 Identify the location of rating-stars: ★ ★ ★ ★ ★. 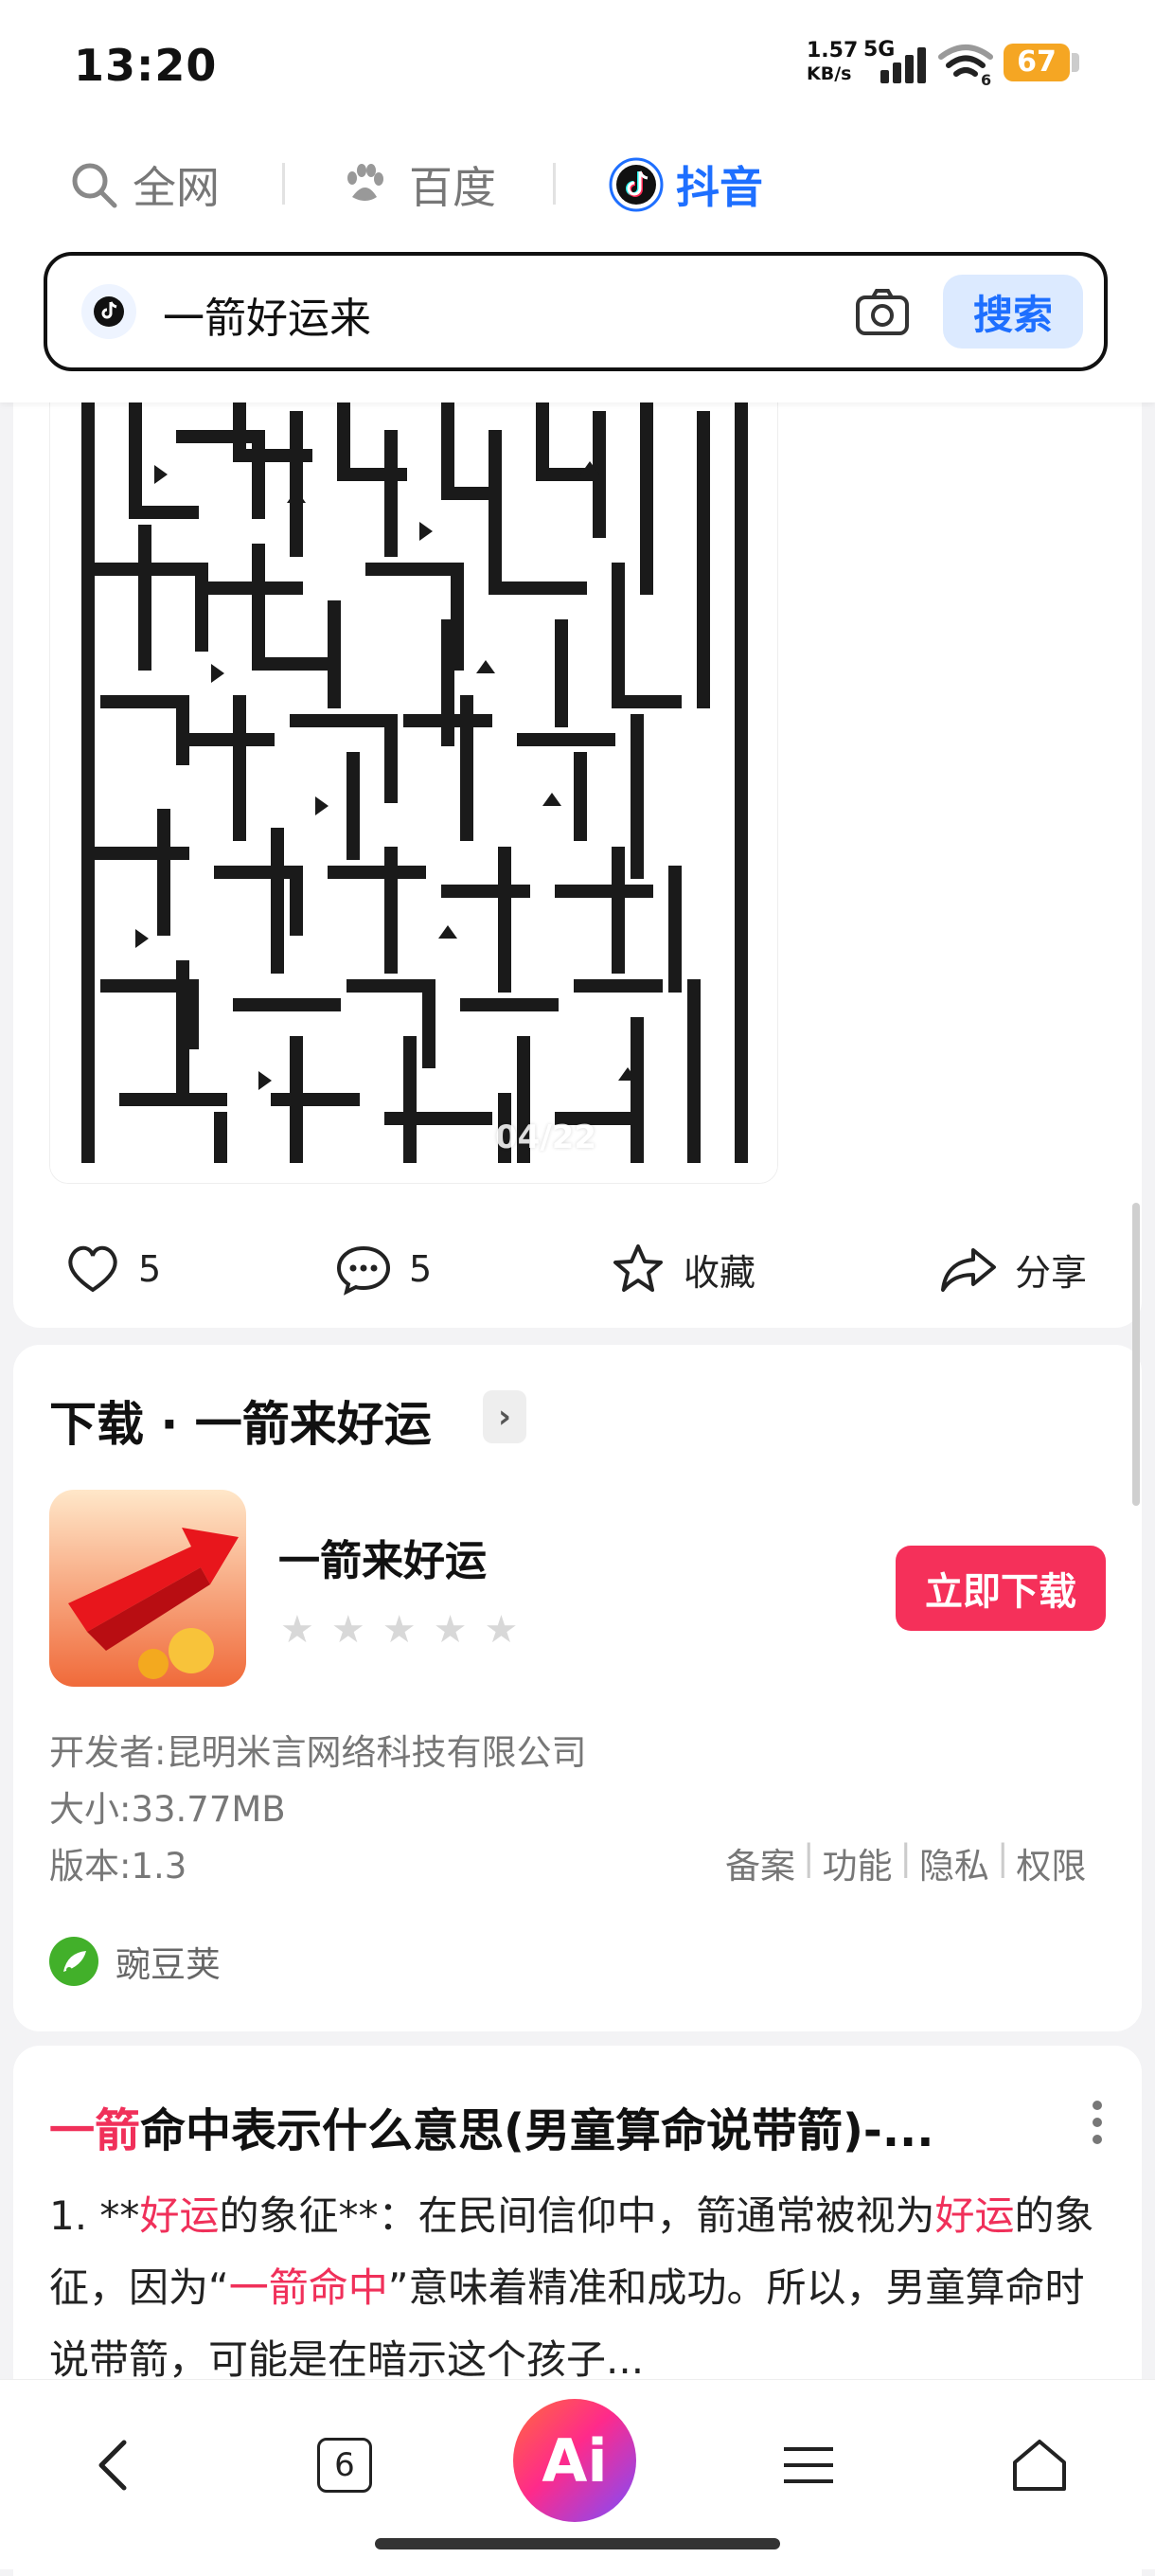
(399, 1630).